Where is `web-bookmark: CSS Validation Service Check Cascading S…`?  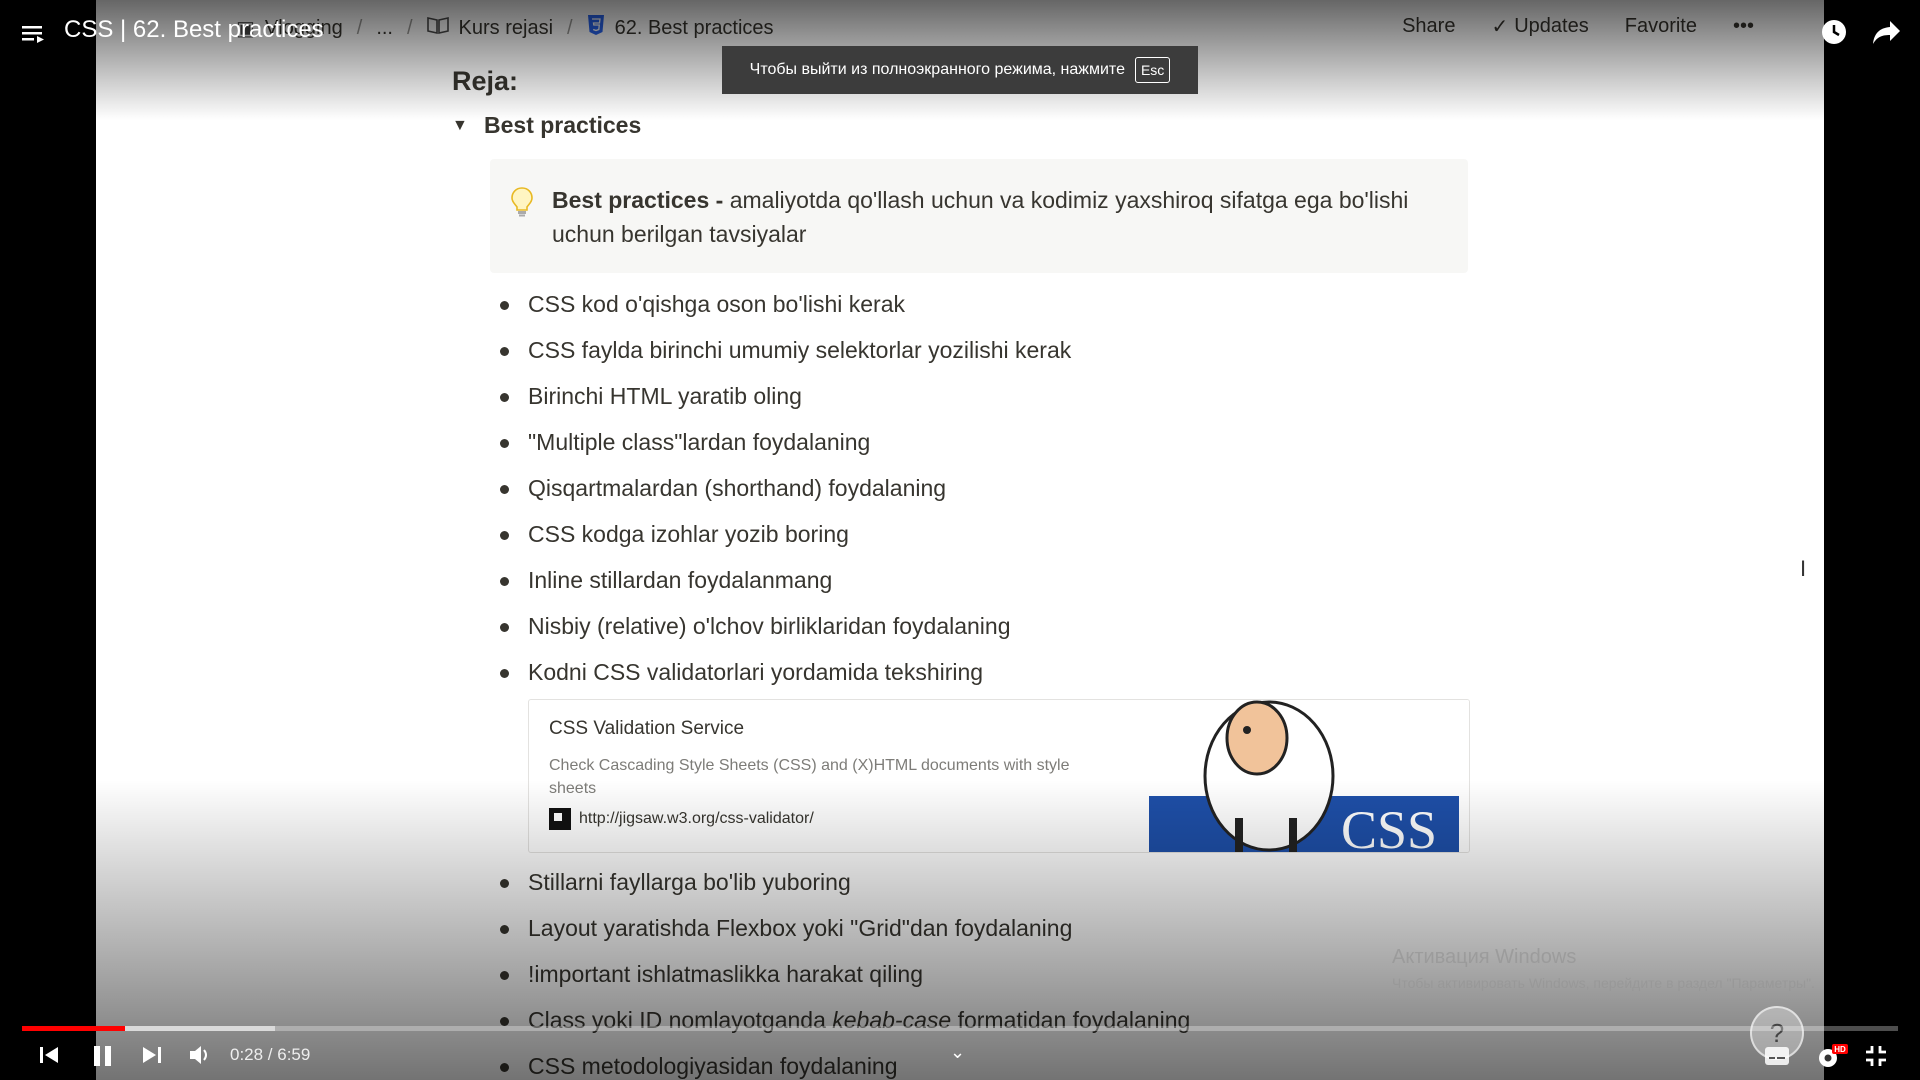 web-bookmark: CSS Validation Service Check Cascading S… is located at coordinates (999, 776).